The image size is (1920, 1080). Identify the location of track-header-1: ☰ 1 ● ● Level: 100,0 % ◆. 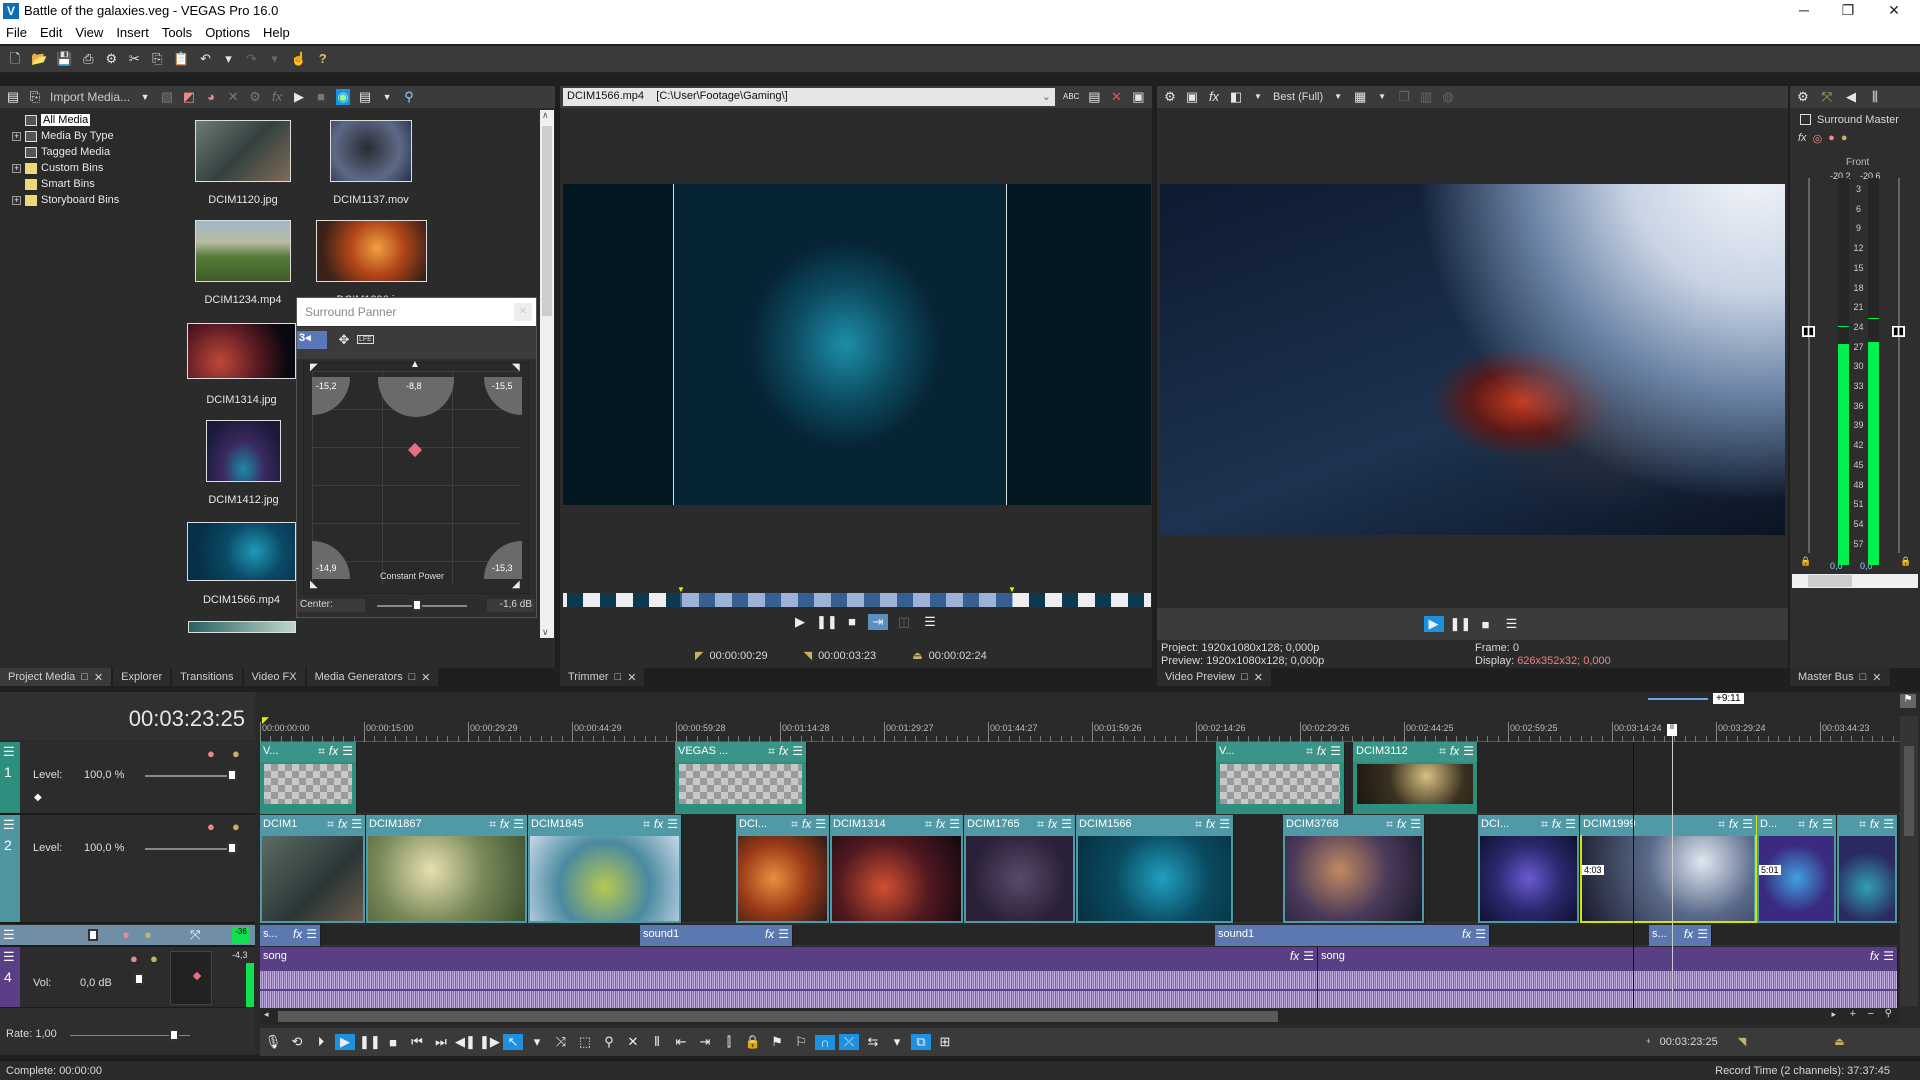
(127, 778).